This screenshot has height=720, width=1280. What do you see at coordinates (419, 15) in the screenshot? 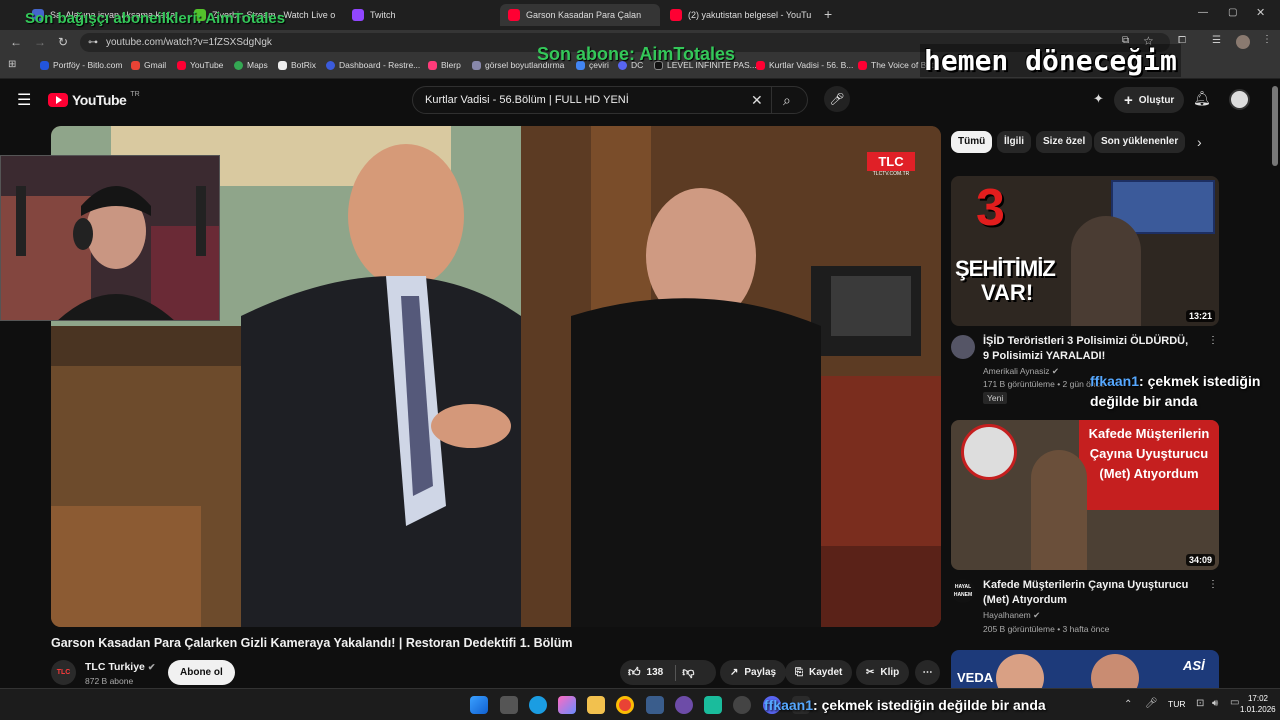
I see `browser-tab: Twitch` at bounding box center [419, 15].